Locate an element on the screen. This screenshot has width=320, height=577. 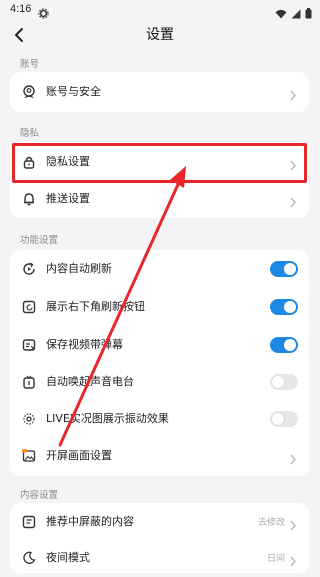
section-label-content: 内容设置 is located at coordinates (39, 495).